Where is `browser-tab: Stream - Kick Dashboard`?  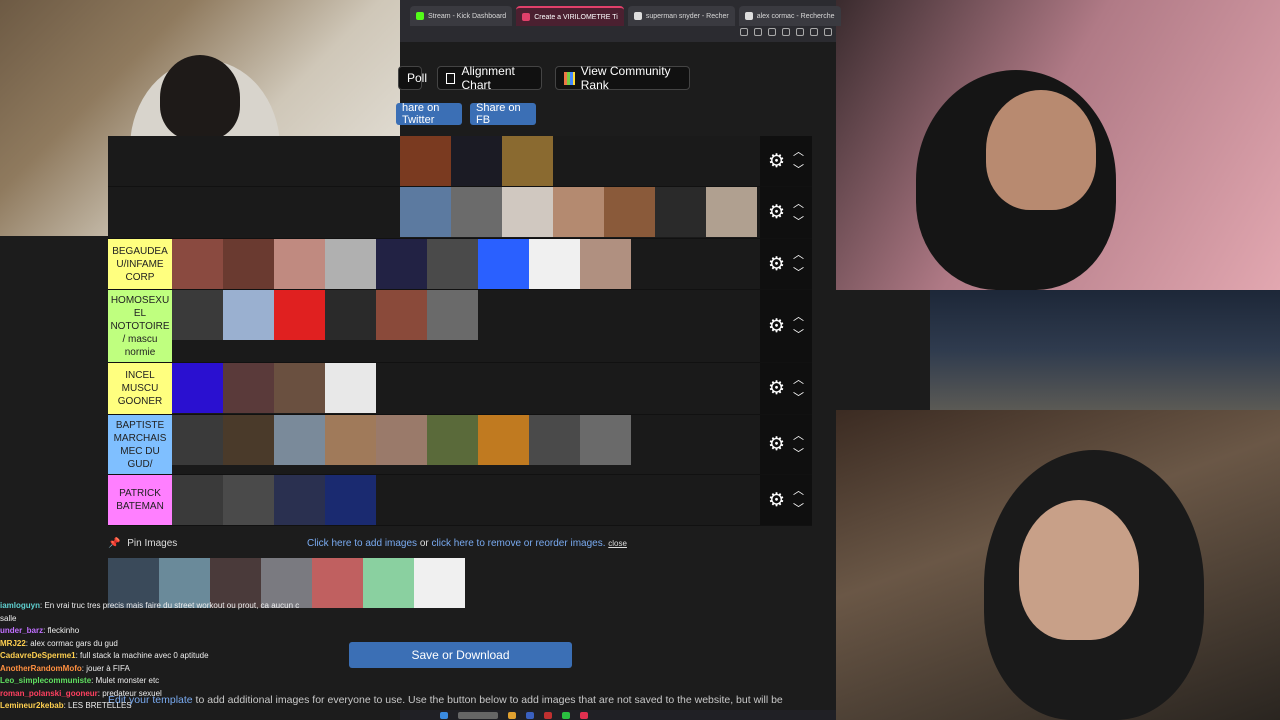 browser-tab: Stream - Kick Dashboard is located at coordinates (461, 16).